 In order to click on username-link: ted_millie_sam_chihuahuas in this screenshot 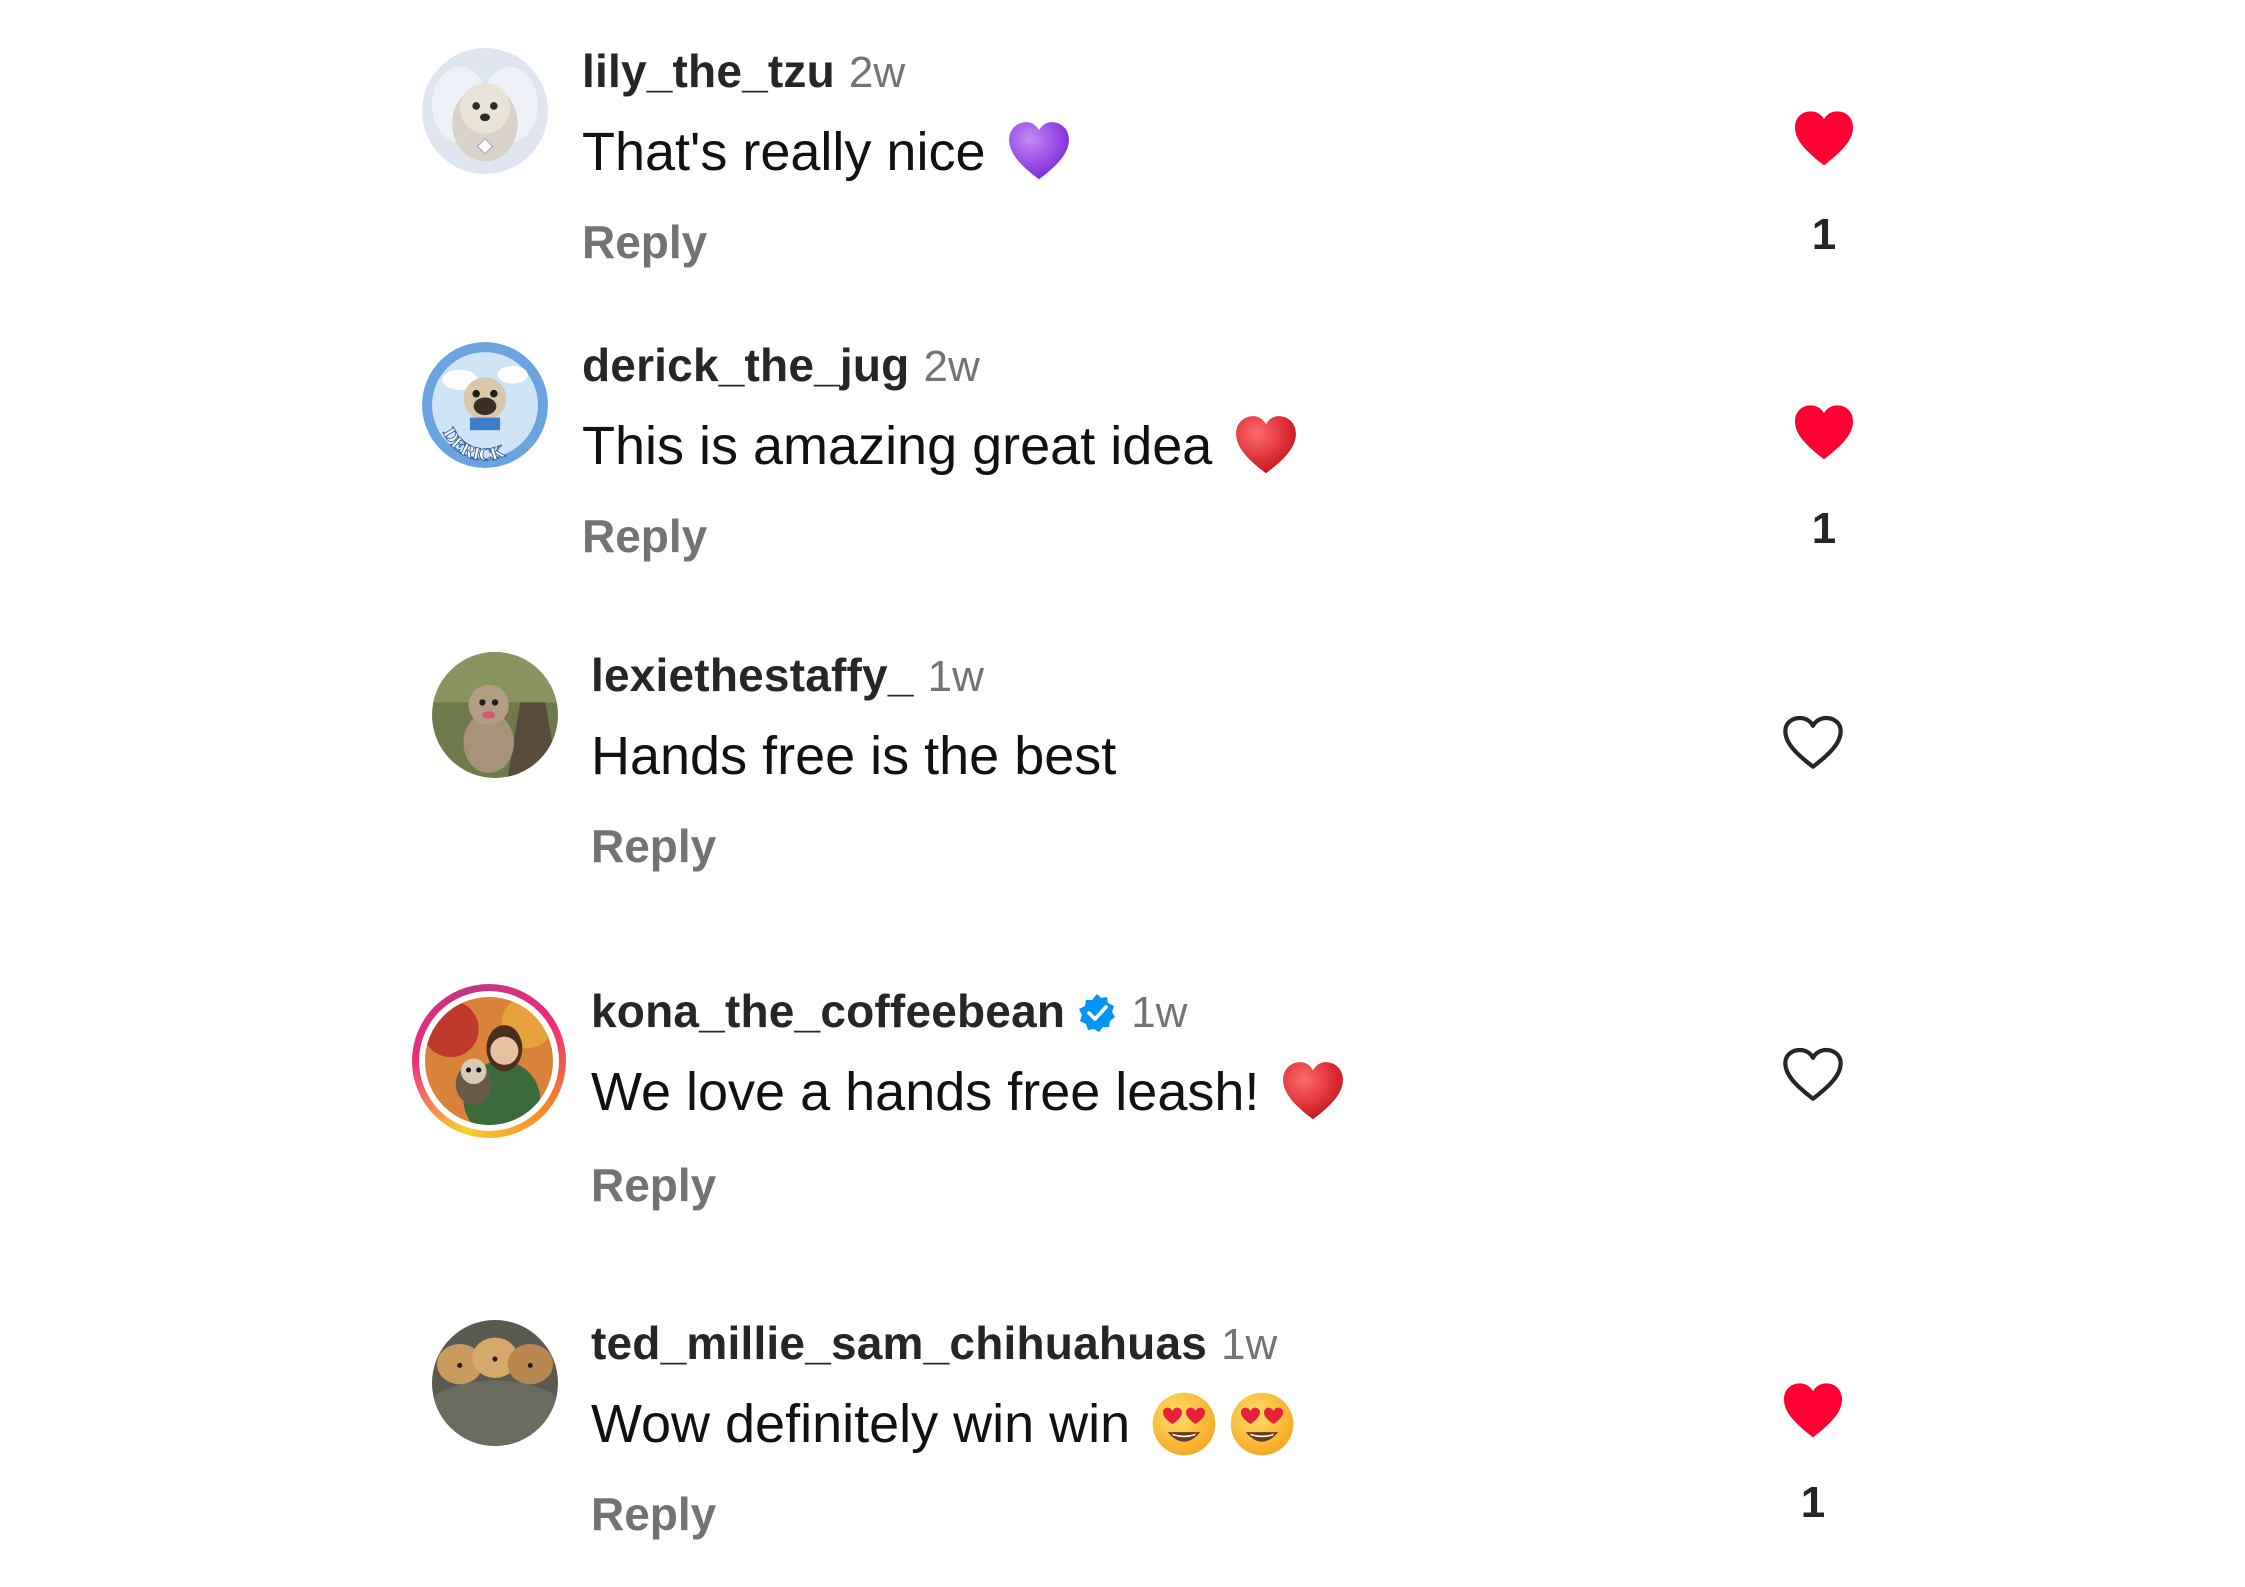, I will do `click(899, 1343)`.